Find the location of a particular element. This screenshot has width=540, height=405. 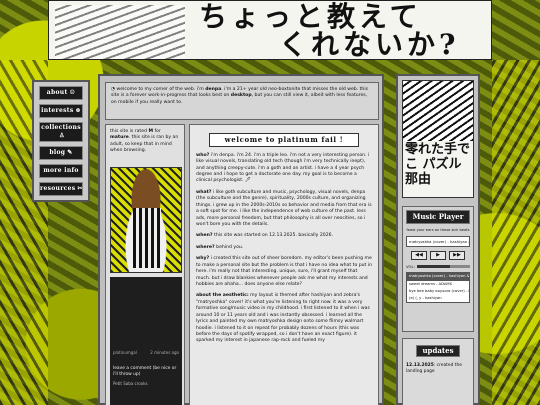

update-entry: 12.13.2025: created the landing page is located at coordinates (438, 369).